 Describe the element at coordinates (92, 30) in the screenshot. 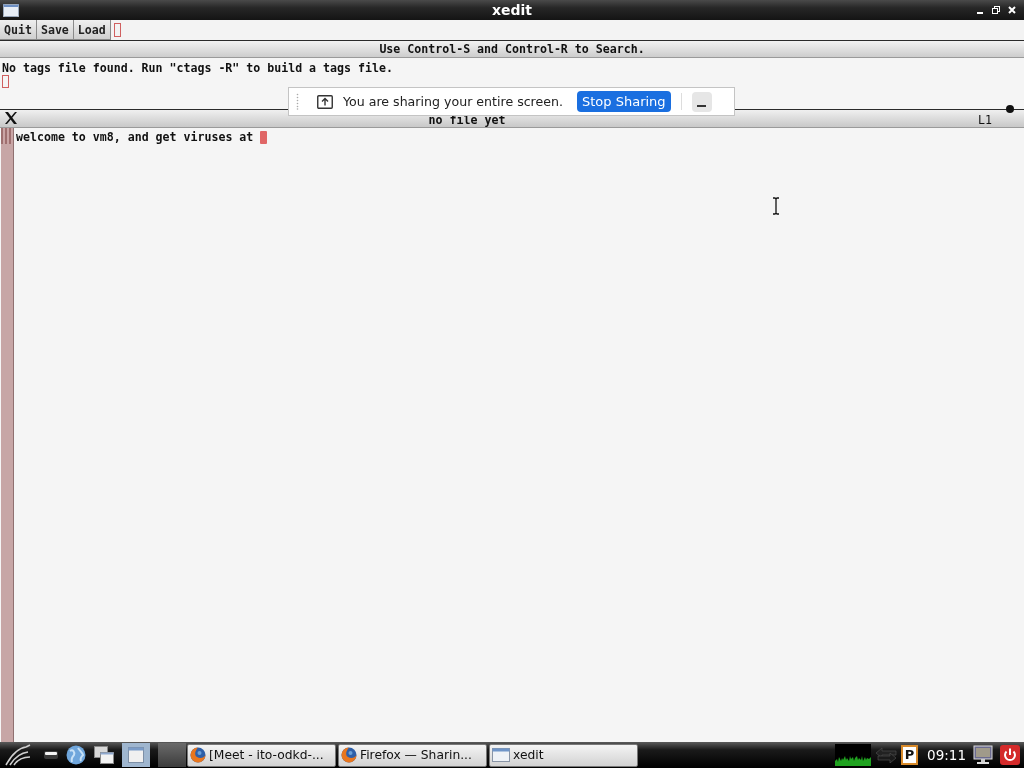

I see `menu-button: Load` at that location.